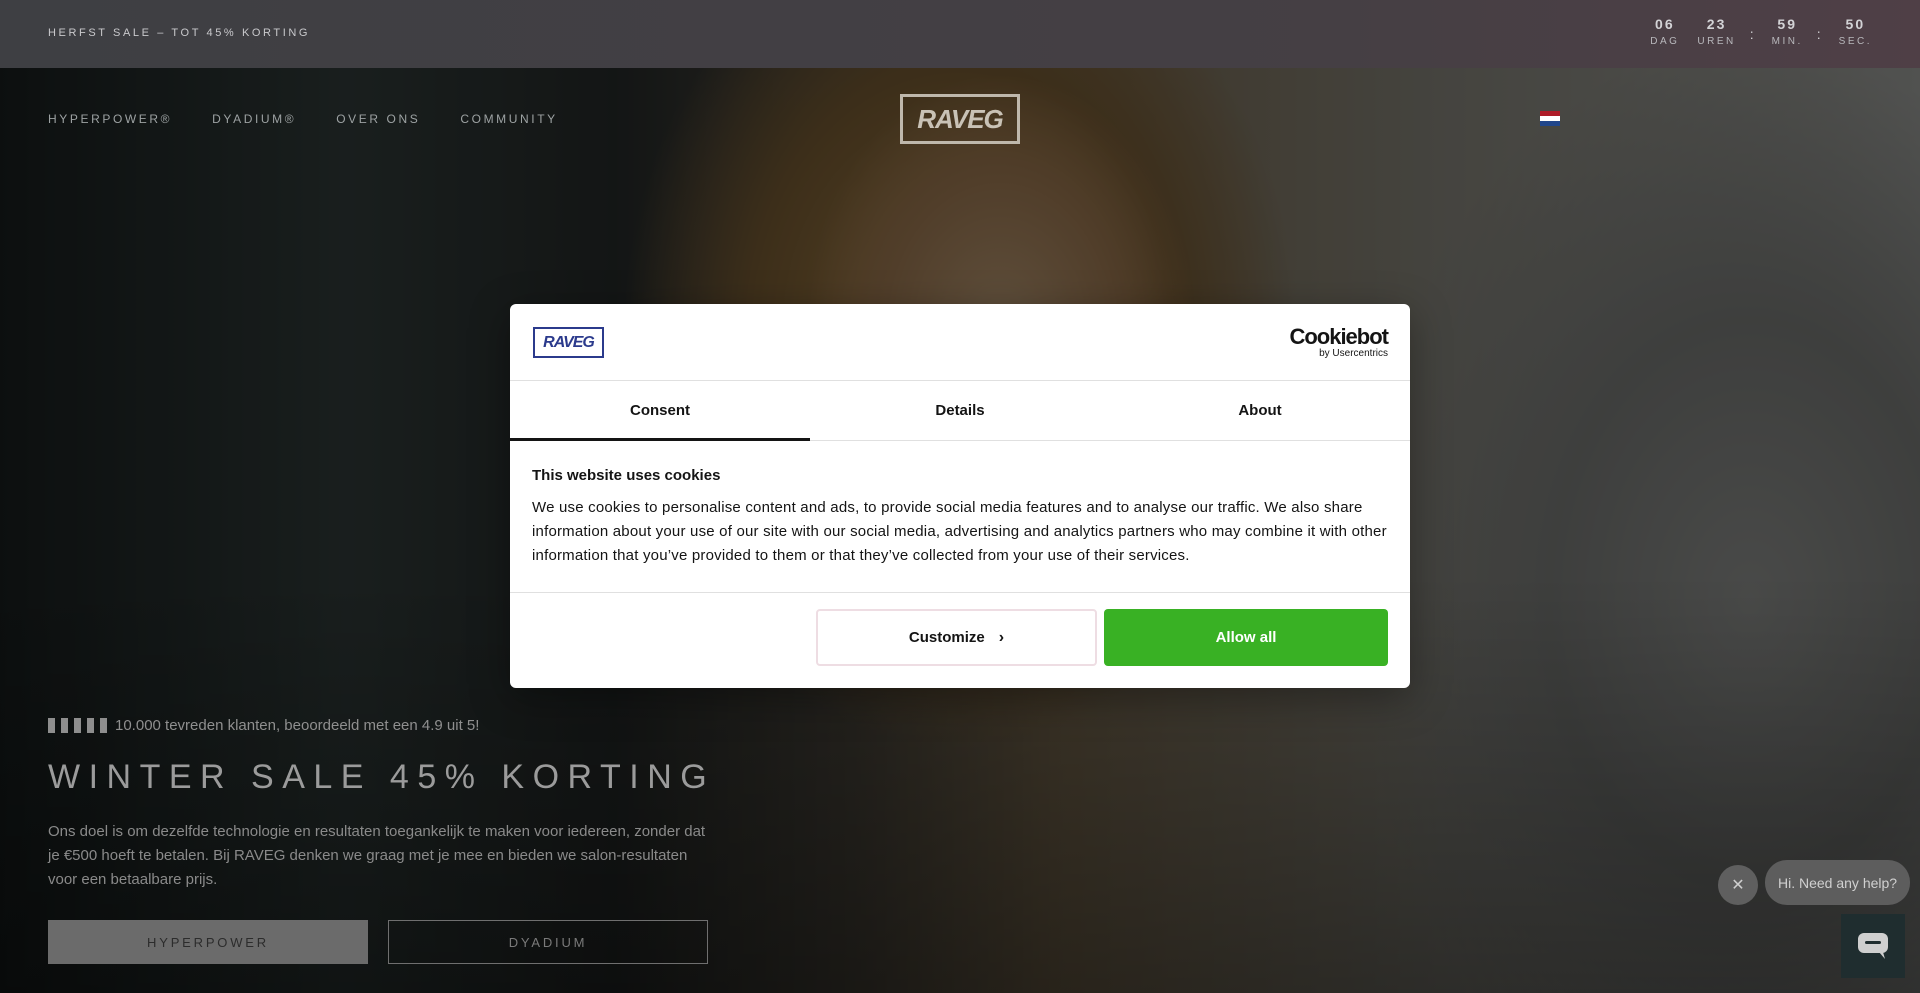 The height and width of the screenshot is (993, 1920). What do you see at coordinates (1838, 882) in the screenshot?
I see `chat-bubble: Hi. Need any help?` at bounding box center [1838, 882].